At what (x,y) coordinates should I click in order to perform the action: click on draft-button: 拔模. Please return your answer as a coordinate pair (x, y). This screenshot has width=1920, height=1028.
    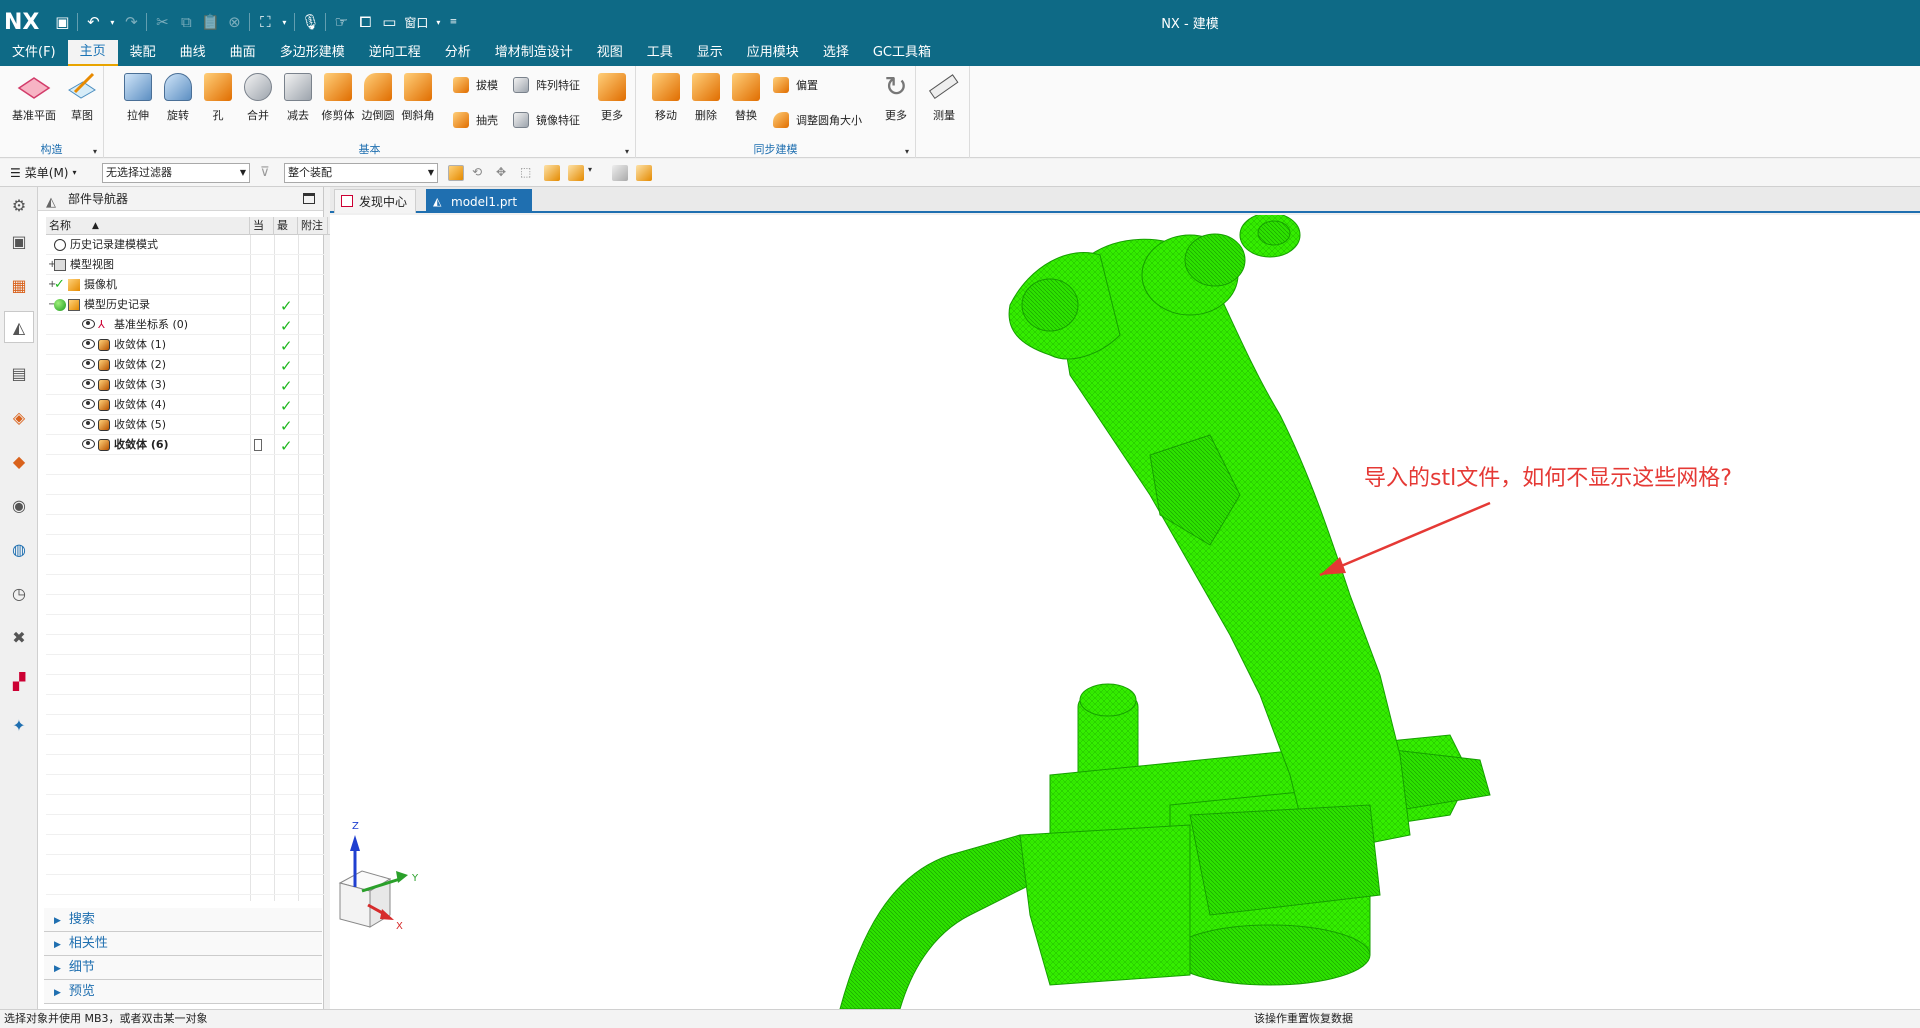
    Looking at the image, I should click on (474, 85).